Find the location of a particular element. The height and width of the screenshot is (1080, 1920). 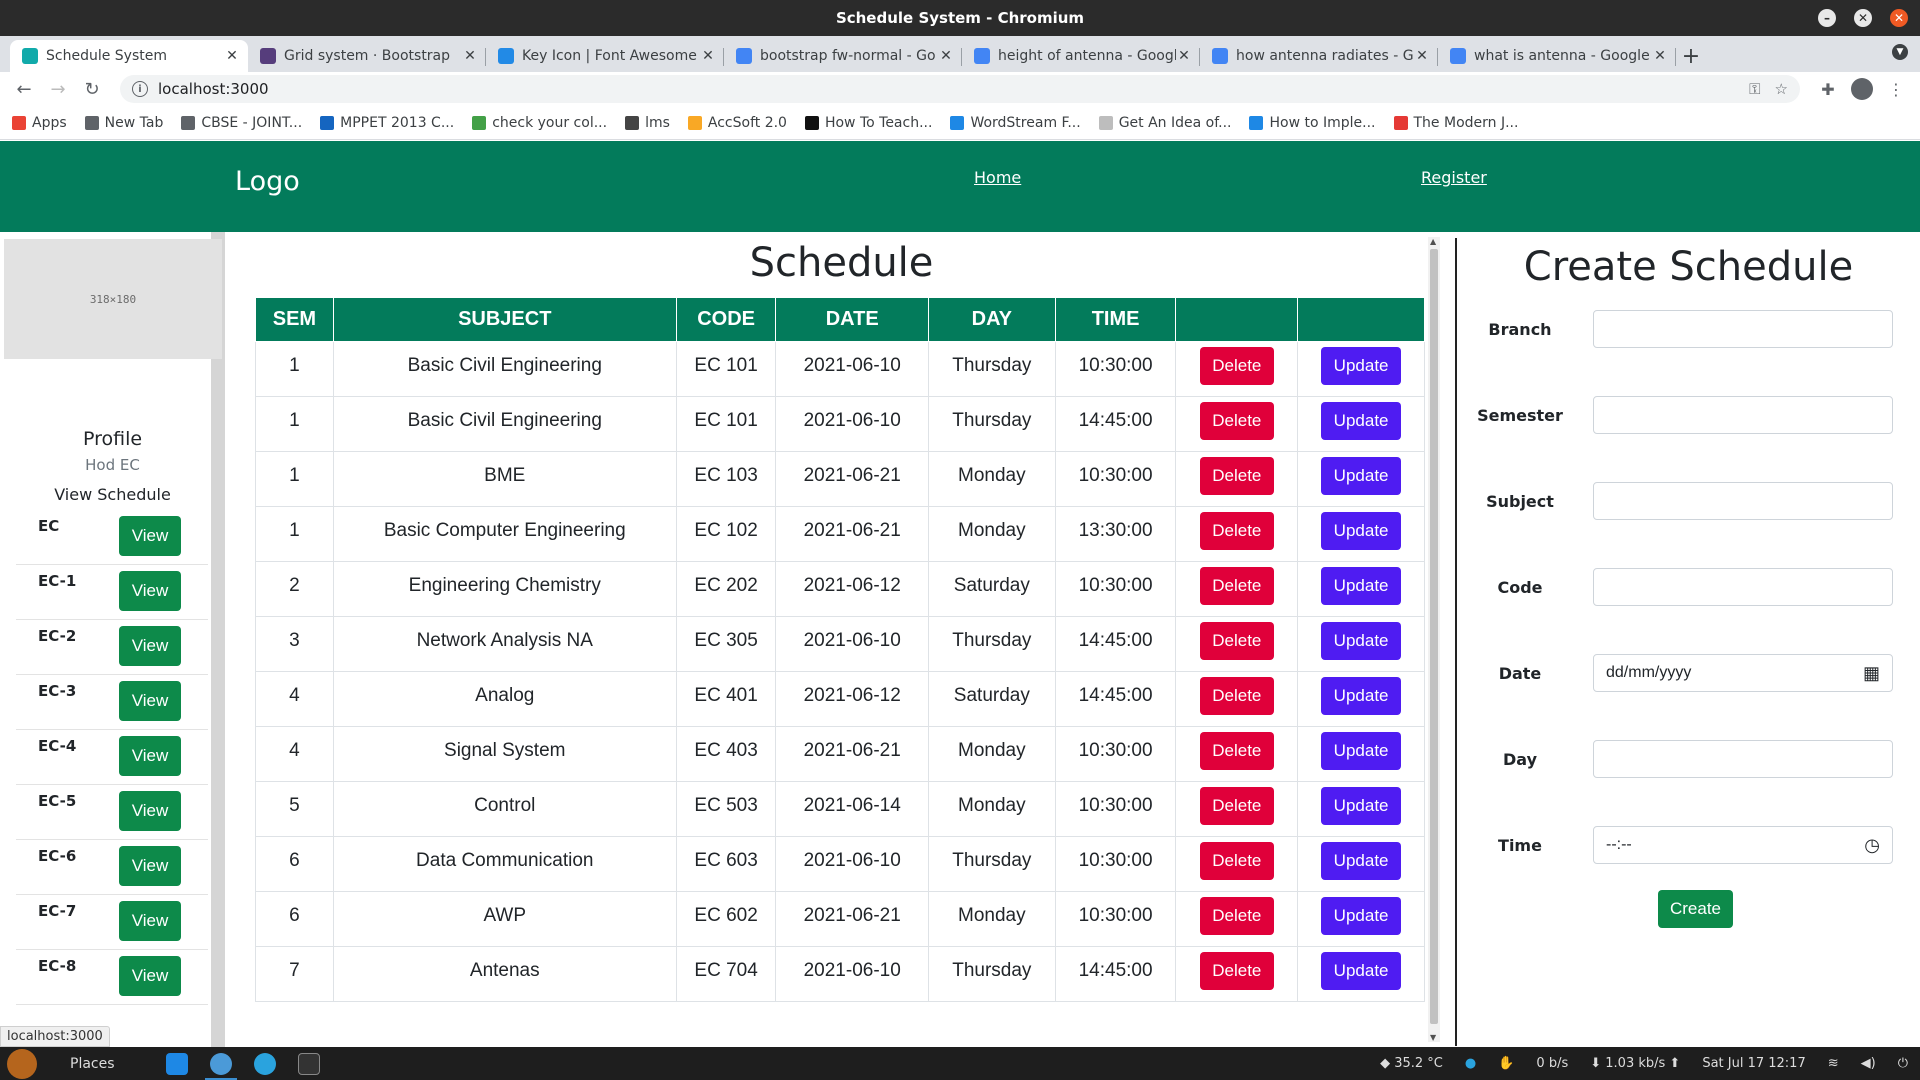

subject-input is located at coordinates (1743, 501).